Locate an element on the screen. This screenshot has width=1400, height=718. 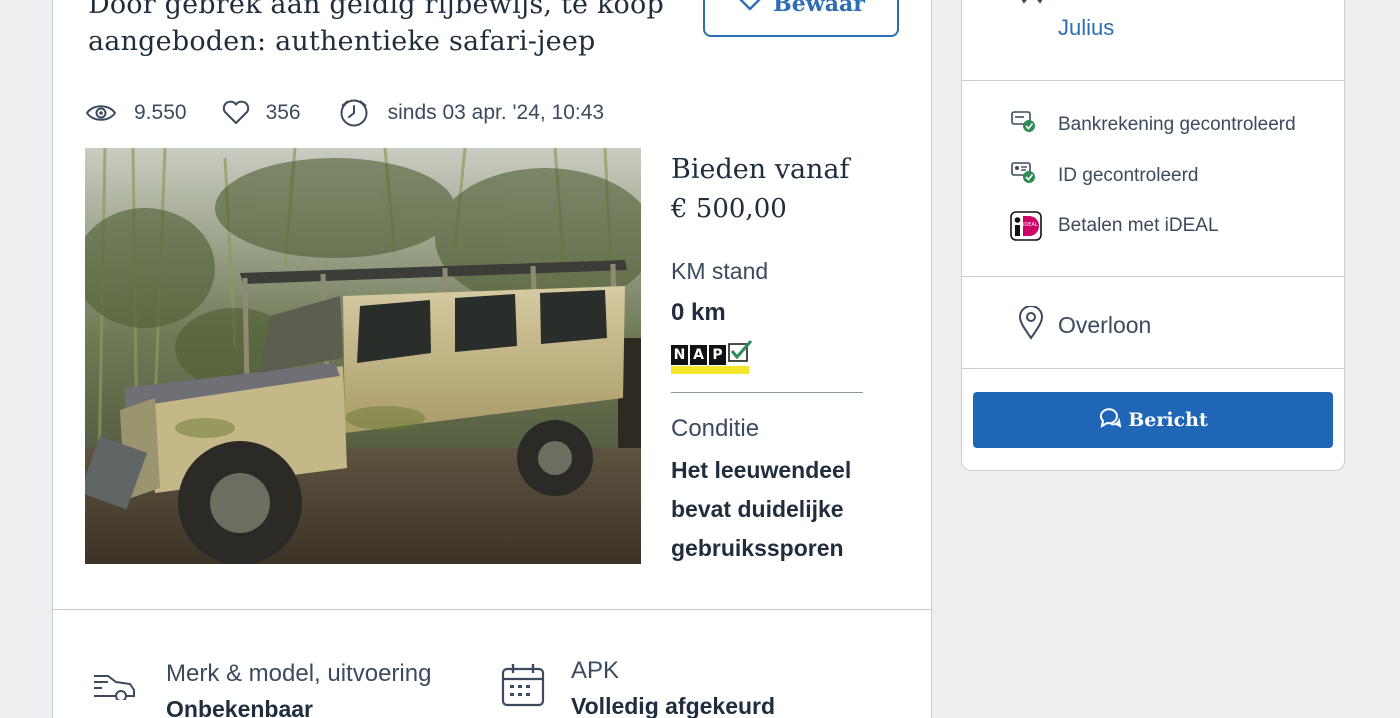
message-button: Bericht is located at coordinates (1153, 420).